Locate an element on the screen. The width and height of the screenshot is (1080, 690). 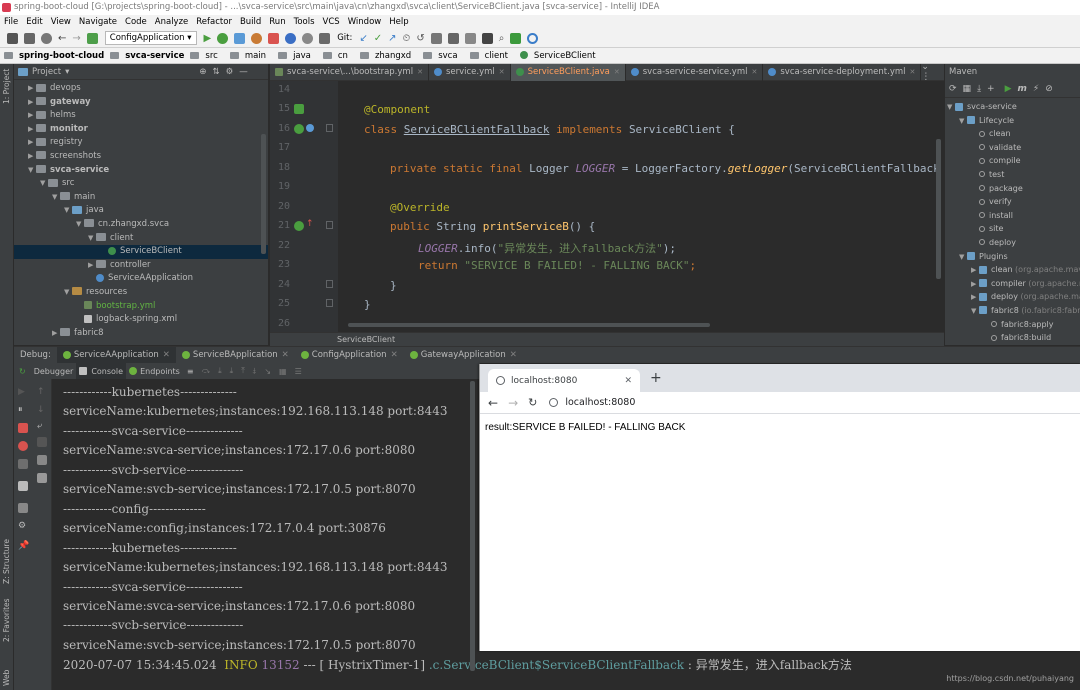
debug-icon is located at coordinates (223, 38).